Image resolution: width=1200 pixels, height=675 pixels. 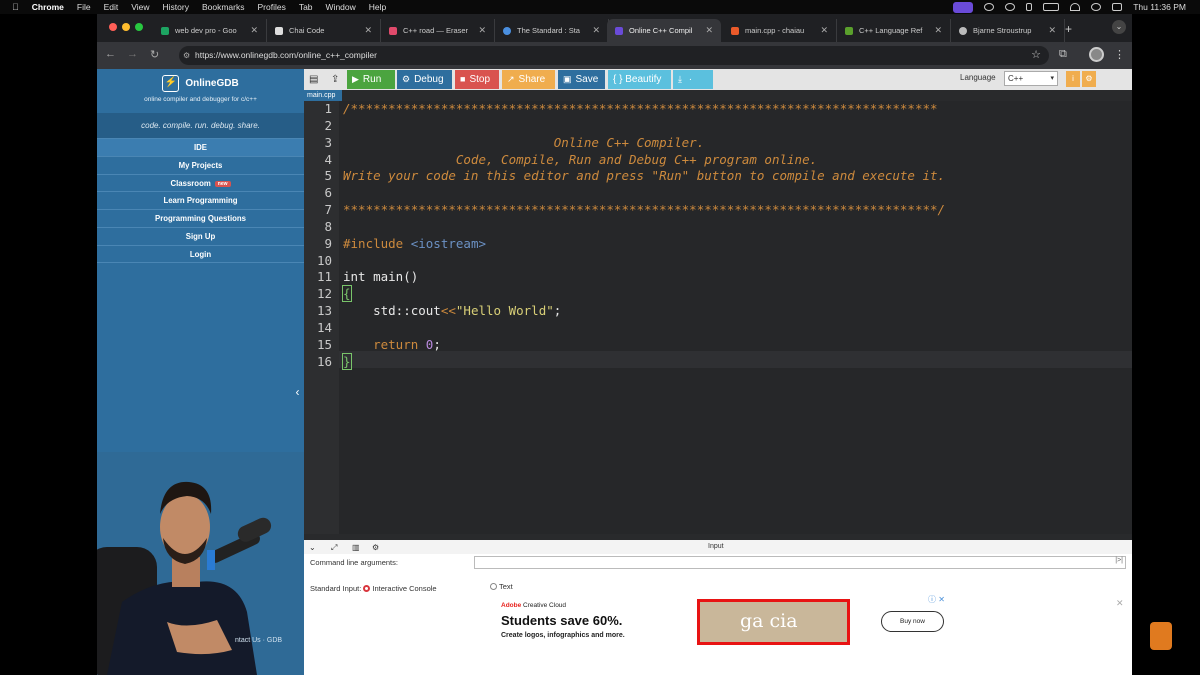 I want to click on menu-file: File, so click(x=84, y=7).